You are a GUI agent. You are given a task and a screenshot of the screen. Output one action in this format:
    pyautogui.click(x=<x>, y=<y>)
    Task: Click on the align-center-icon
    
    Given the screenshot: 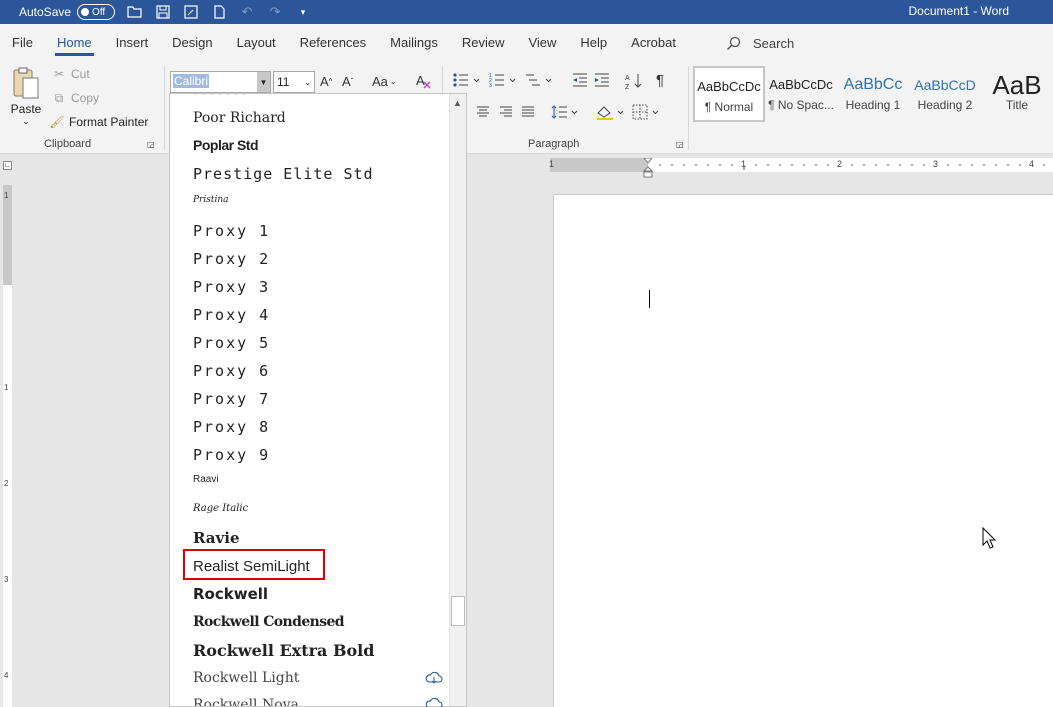 What is the action you would take?
    pyautogui.click(x=483, y=112)
    